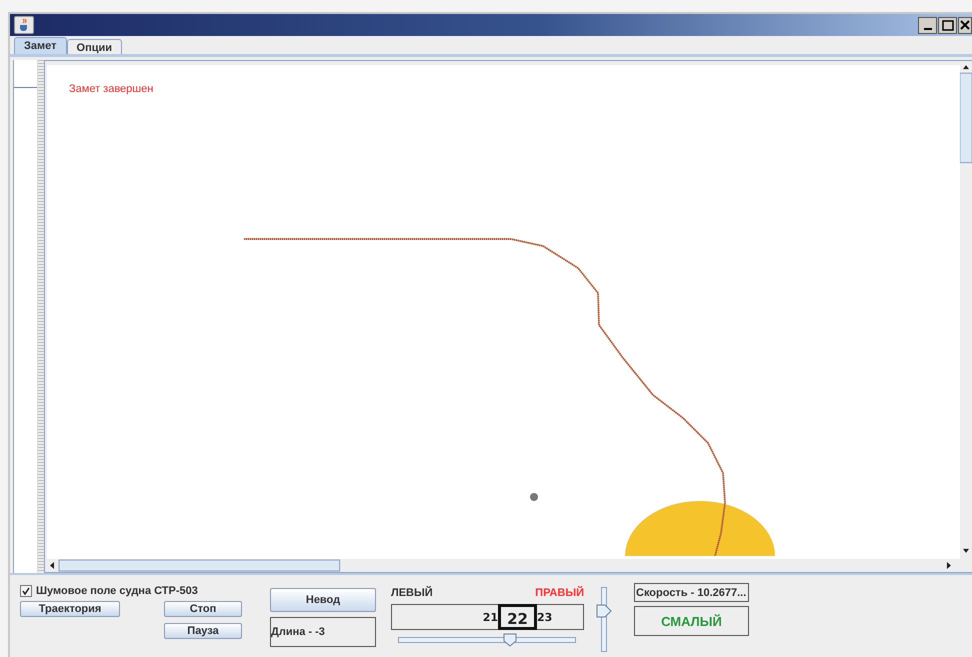  I want to click on side-label: ЛЕВЫЙ, so click(412, 593).